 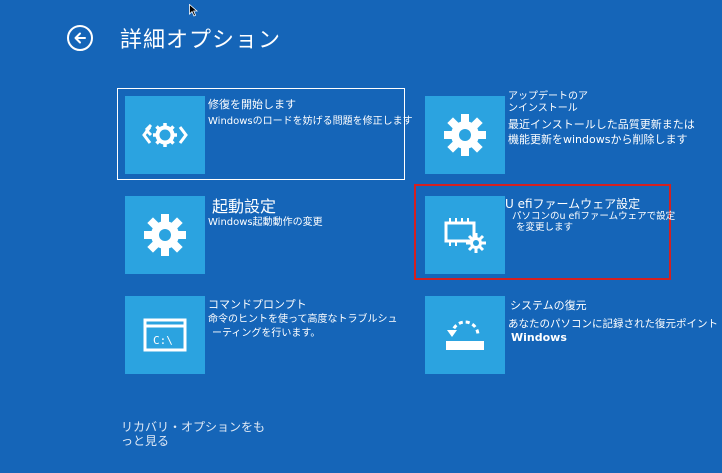 I want to click on back-arrow-icon, so click(x=80, y=38).